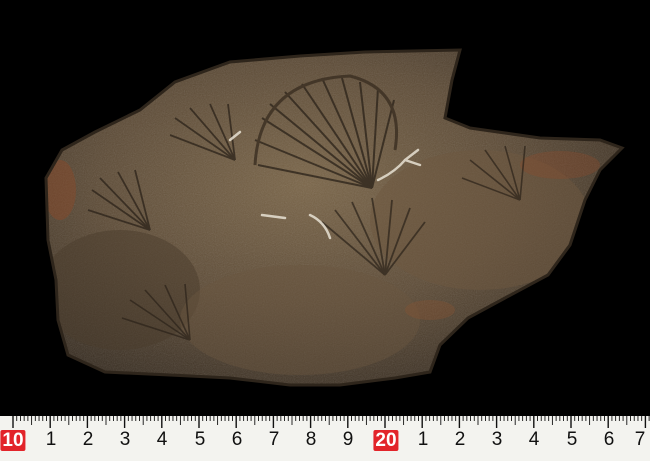 The image size is (650, 461). I want to click on ruler-label-21: 1, so click(423, 439).